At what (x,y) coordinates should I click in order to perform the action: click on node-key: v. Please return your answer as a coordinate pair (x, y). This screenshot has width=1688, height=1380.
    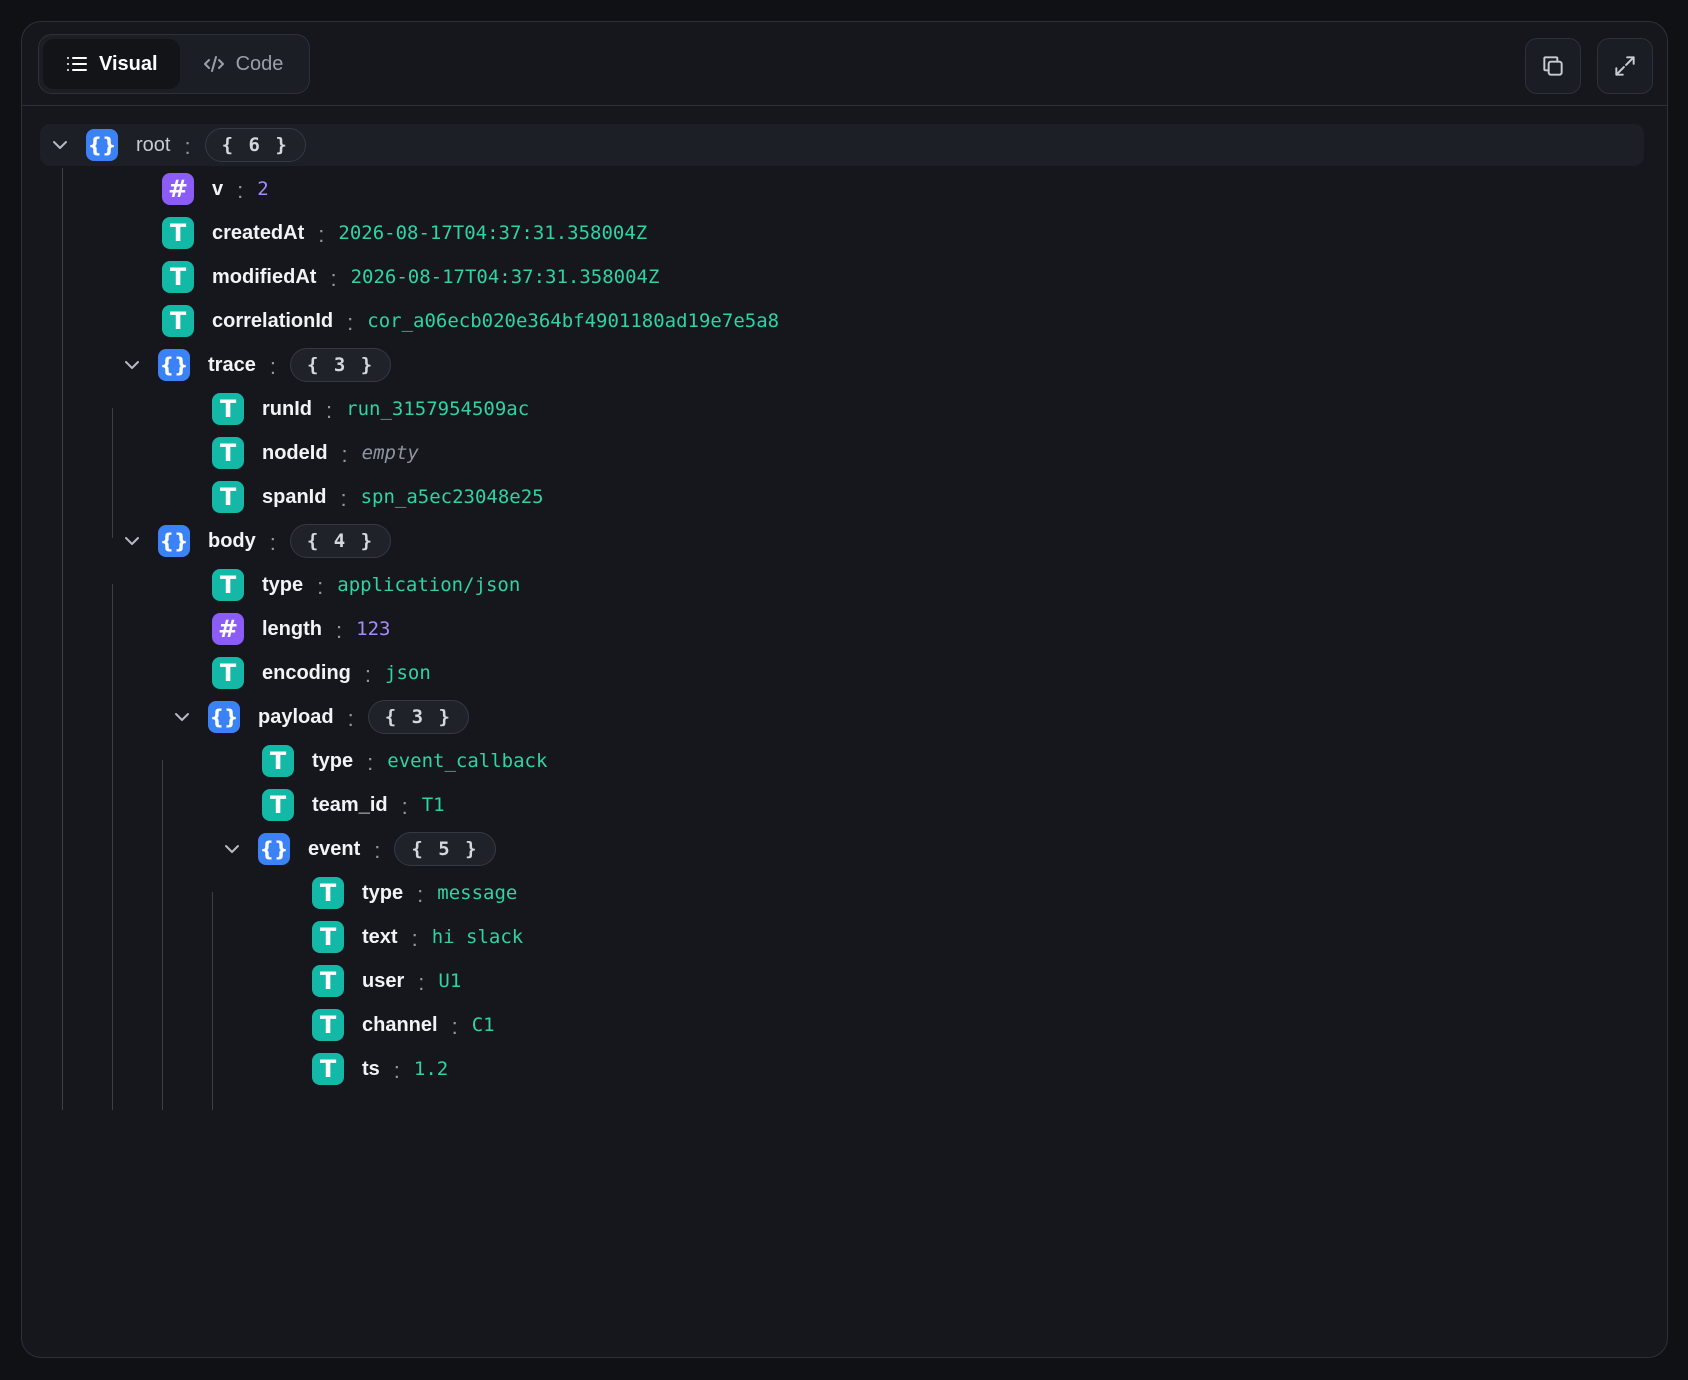
    Looking at the image, I should click on (218, 188).